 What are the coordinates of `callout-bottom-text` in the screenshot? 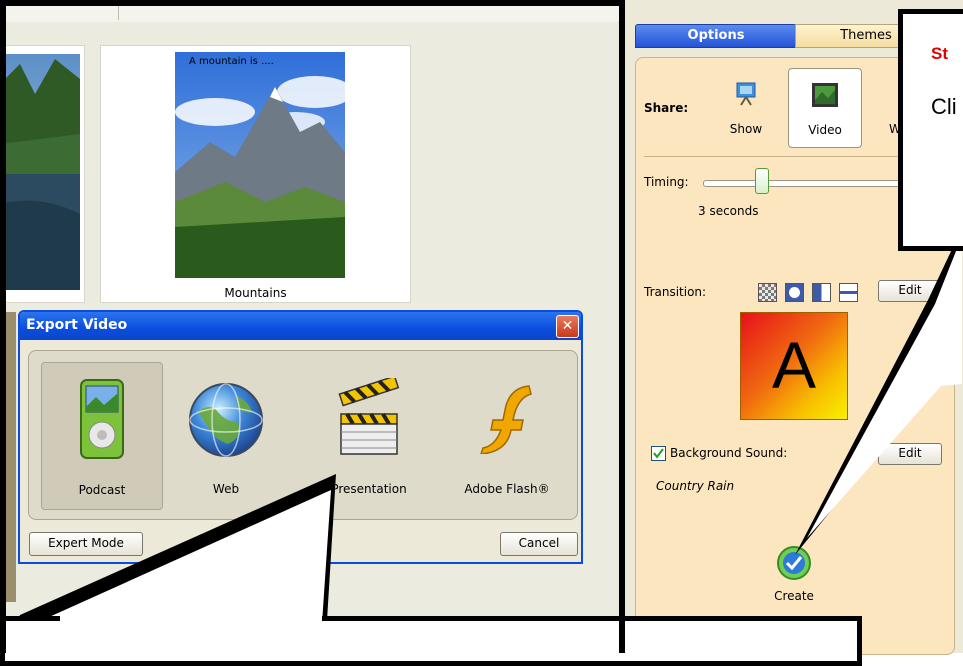 It's located at (434, 645).